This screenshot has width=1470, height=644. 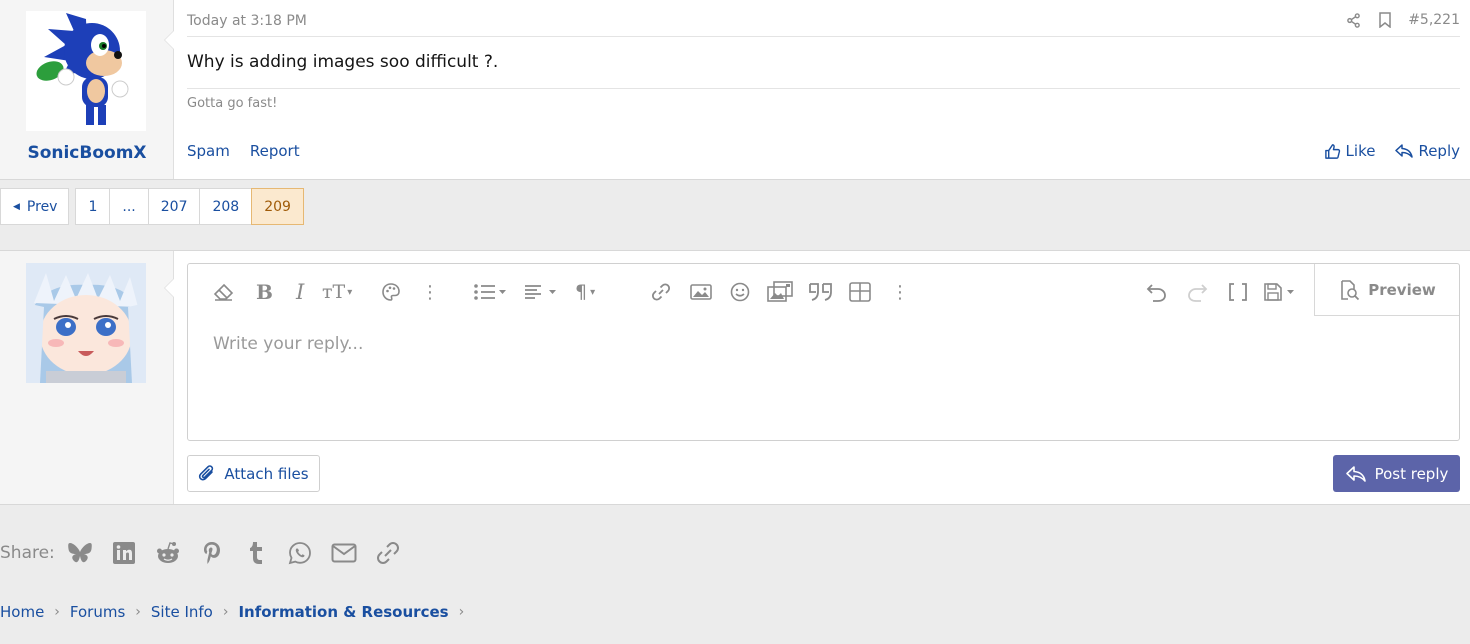 What do you see at coordinates (1402, 289) in the screenshot?
I see `preview-label: Preview` at bounding box center [1402, 289].